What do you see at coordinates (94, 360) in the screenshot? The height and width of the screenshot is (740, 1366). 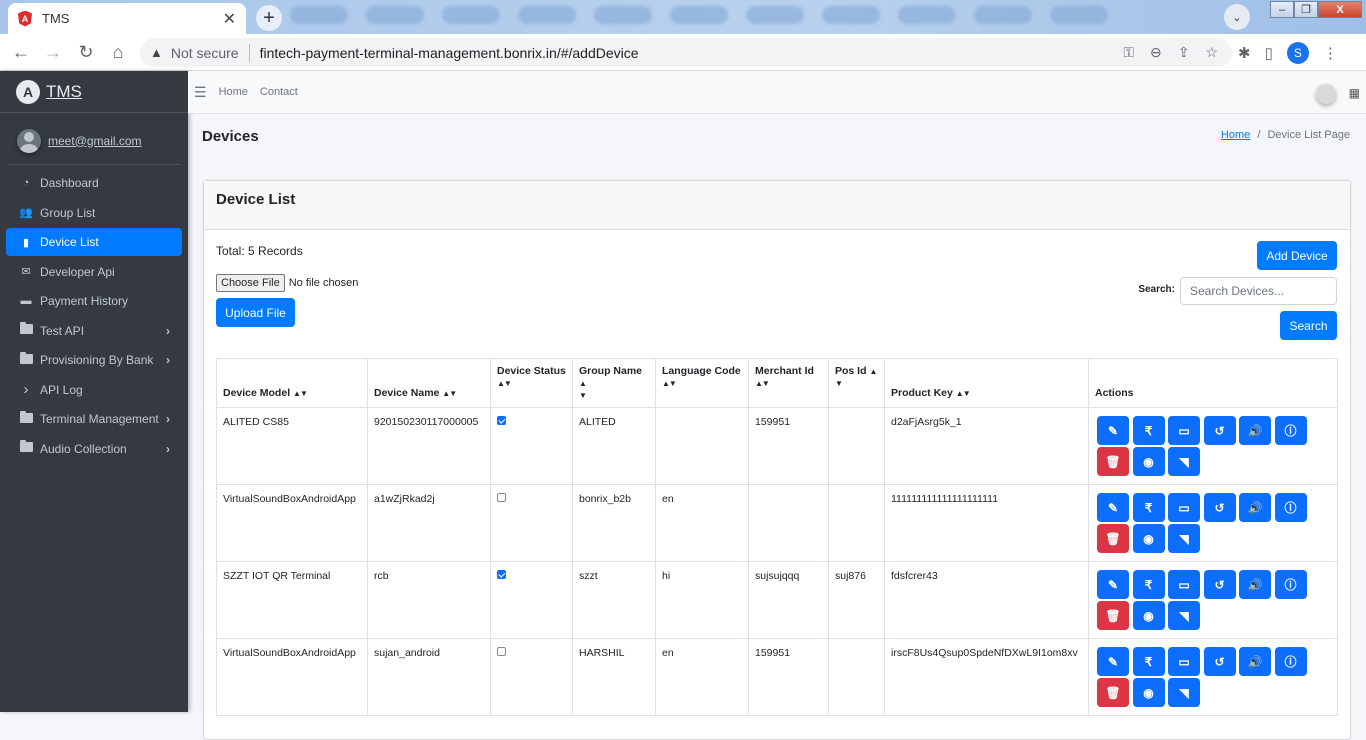 I see `sidebar-item-provisioning-by-bank: Provisioning By Bank ›` at bounding box center [94, 360].